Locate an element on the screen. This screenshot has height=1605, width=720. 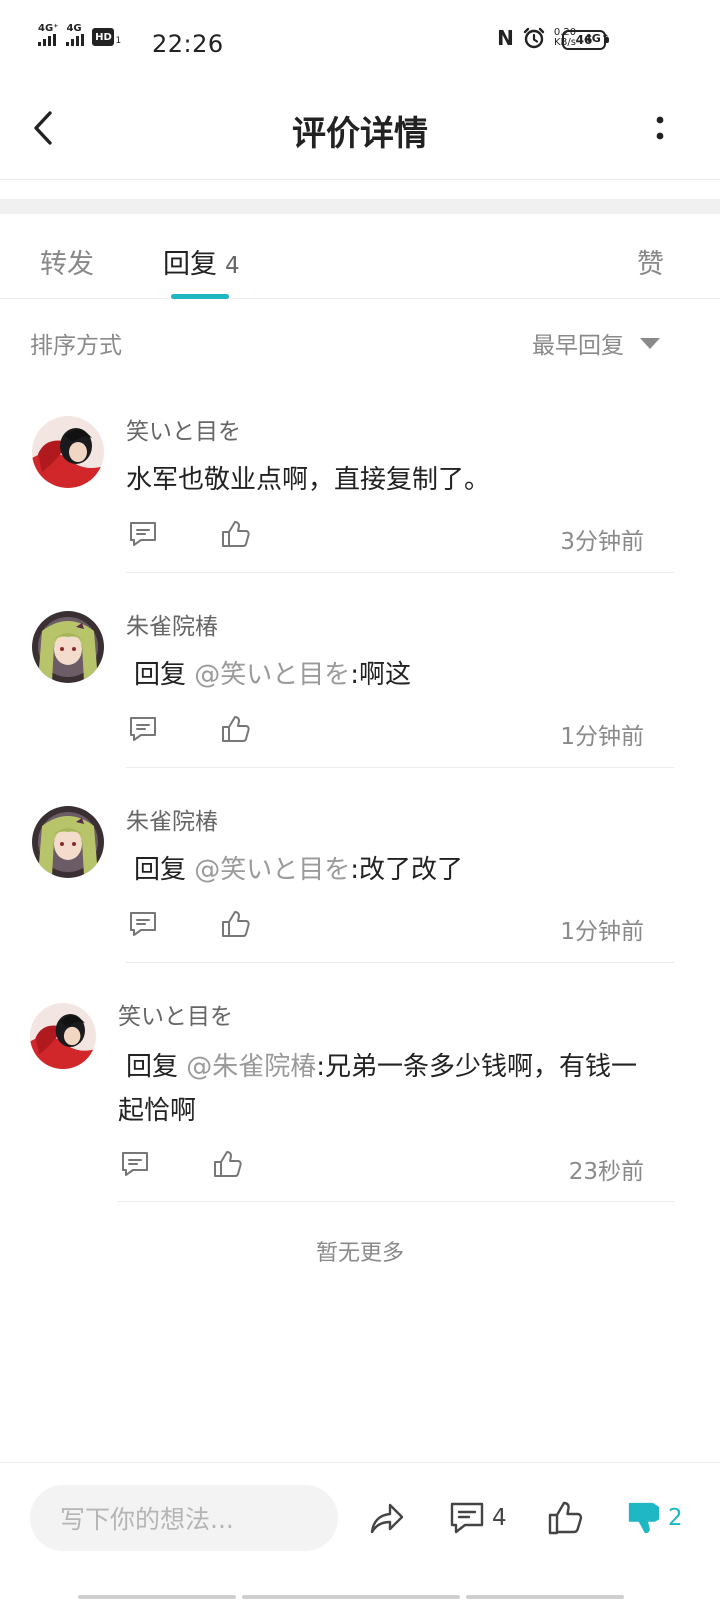
comment-body: :兄弟一条多少钱啊，有钱一 is located at coordinates (477, 1067).